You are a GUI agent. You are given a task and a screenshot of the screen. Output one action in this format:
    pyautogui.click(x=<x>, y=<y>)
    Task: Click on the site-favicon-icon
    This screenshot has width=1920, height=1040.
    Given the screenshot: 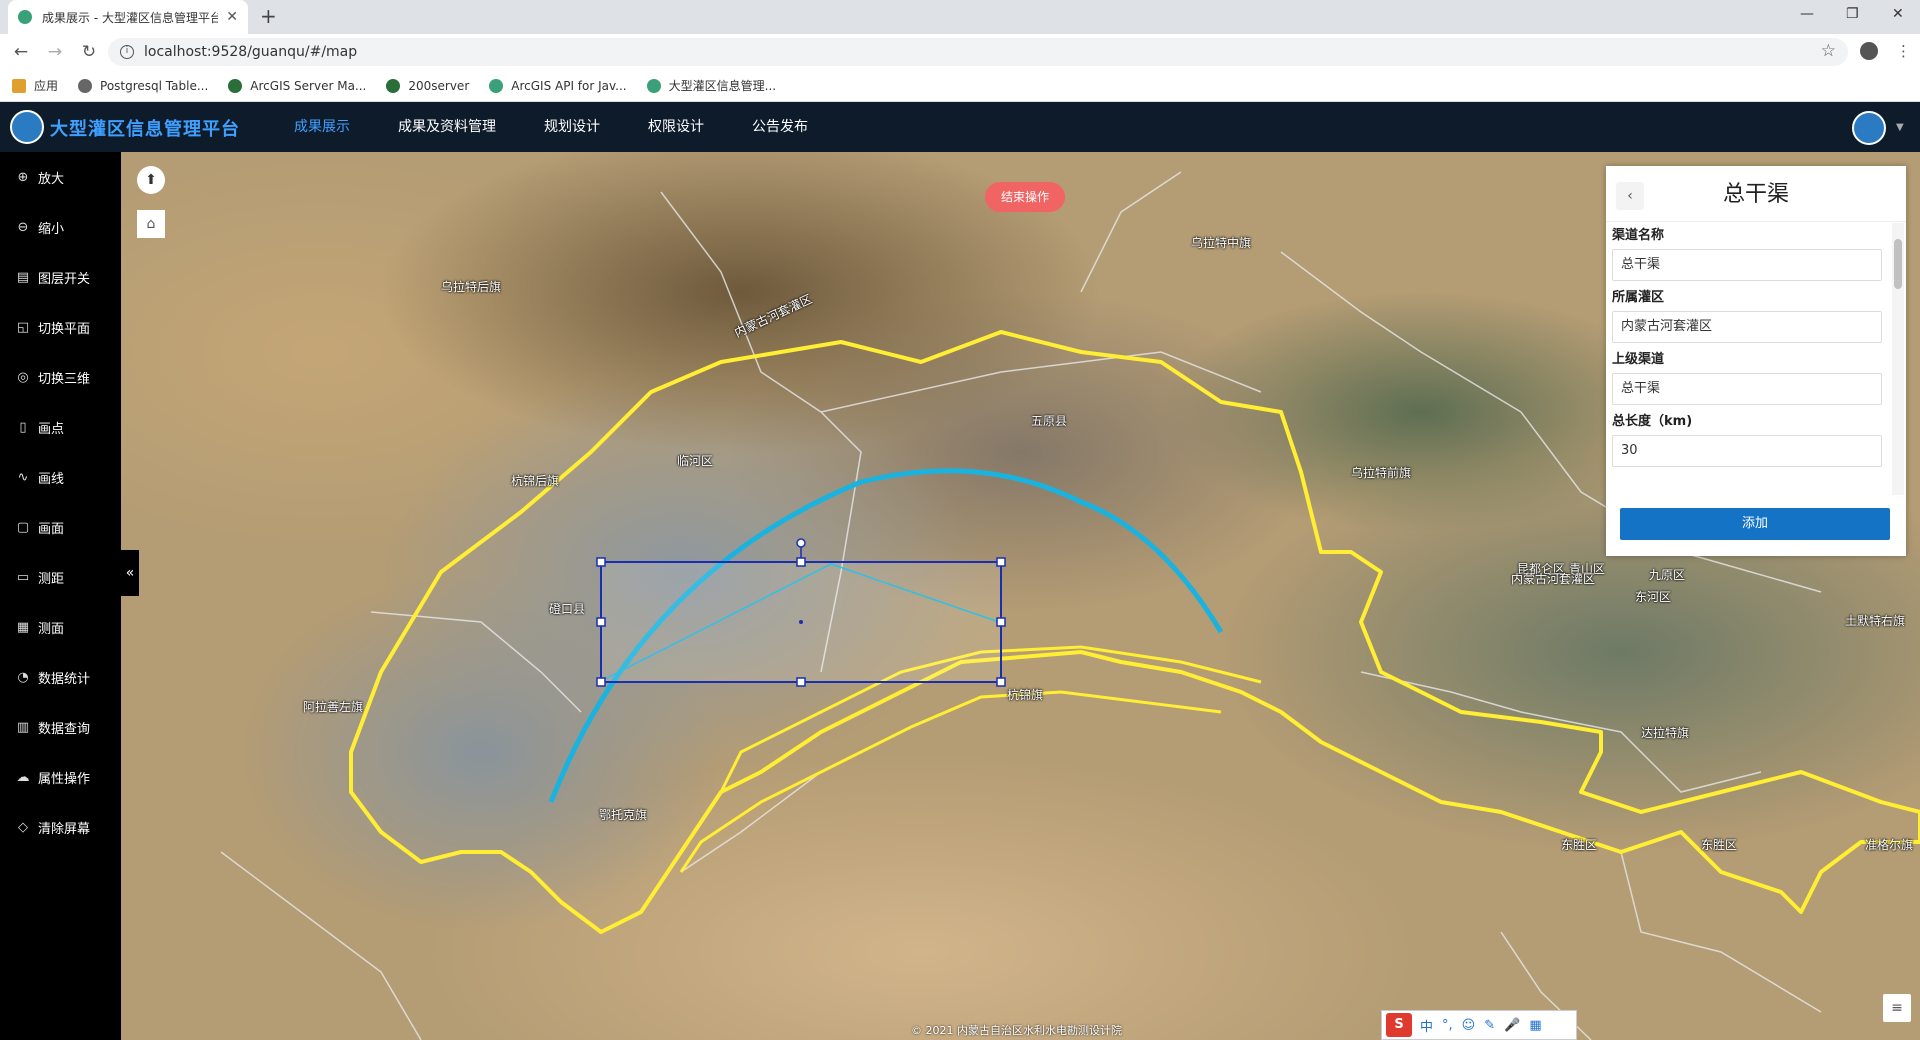 What is the action you would take?
    pyautogui.click(x=25, y=17)
    